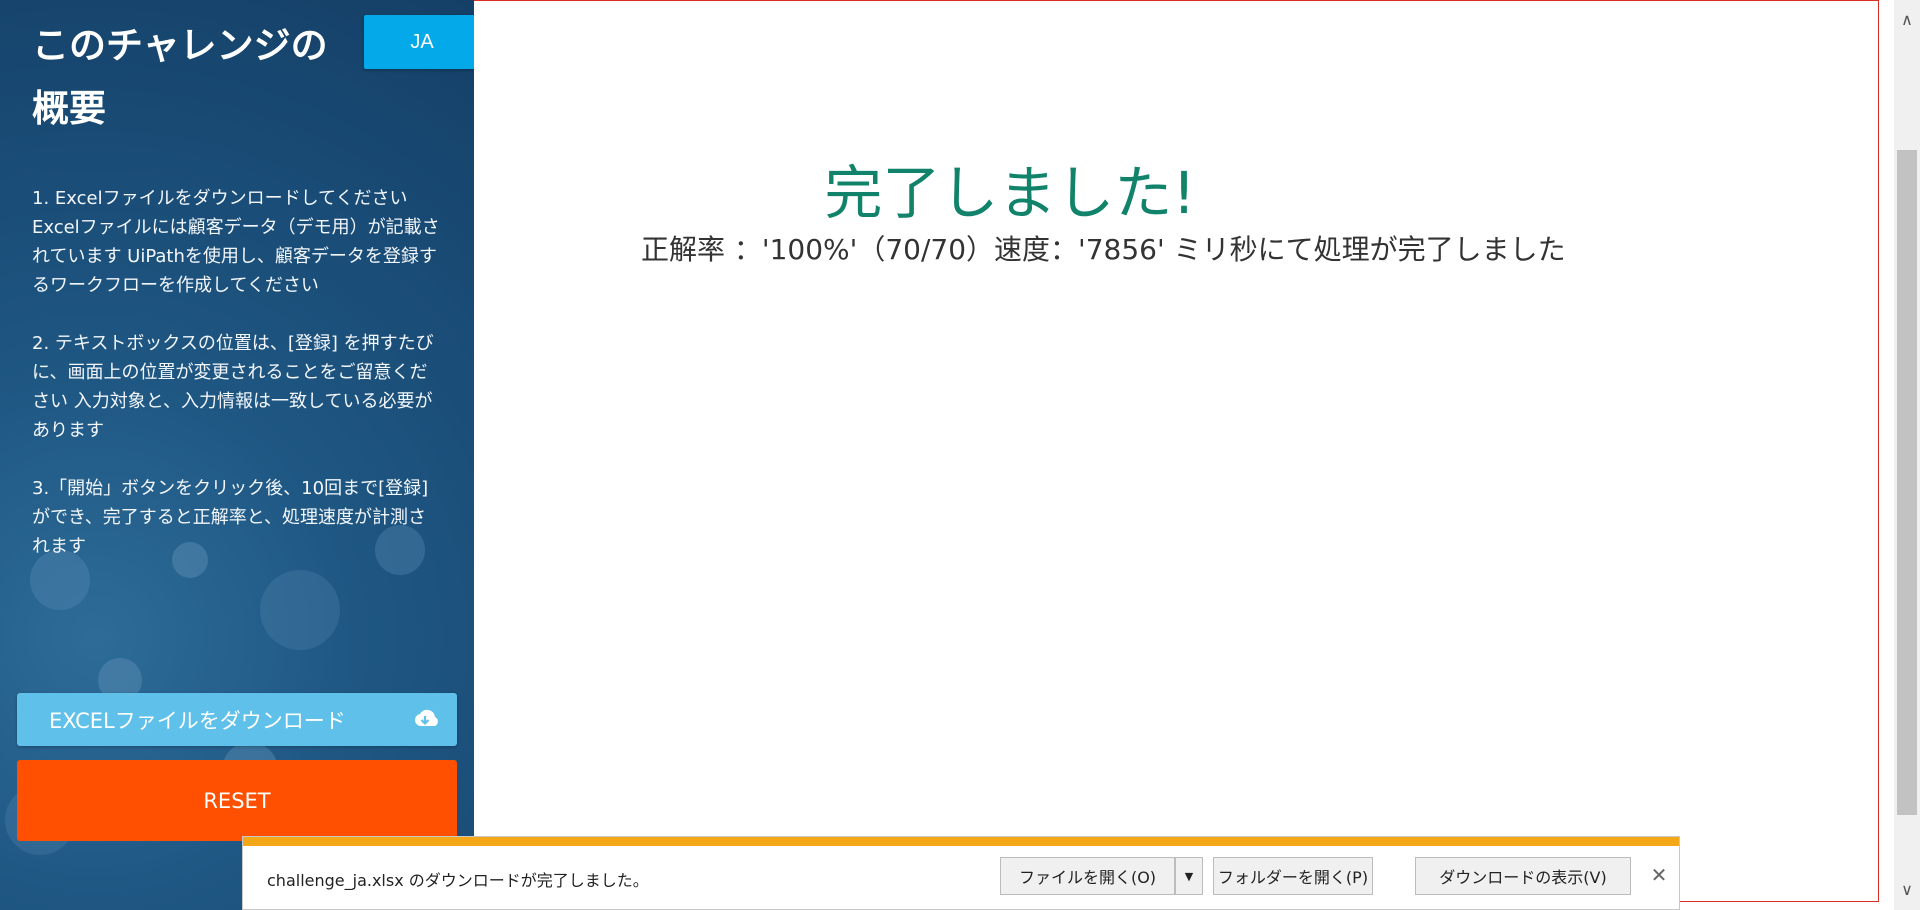  Describe the element at coordinates (1907, 889) in the screenshot. I see `scroll-down-icon: ∨` at that location.